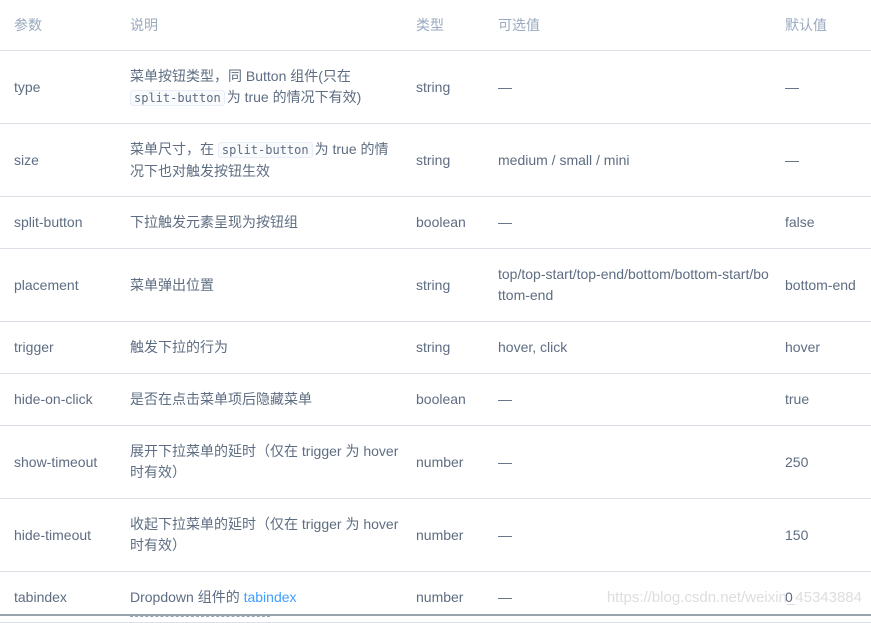  I want to click on default-cell: hover, so click(821, 347).